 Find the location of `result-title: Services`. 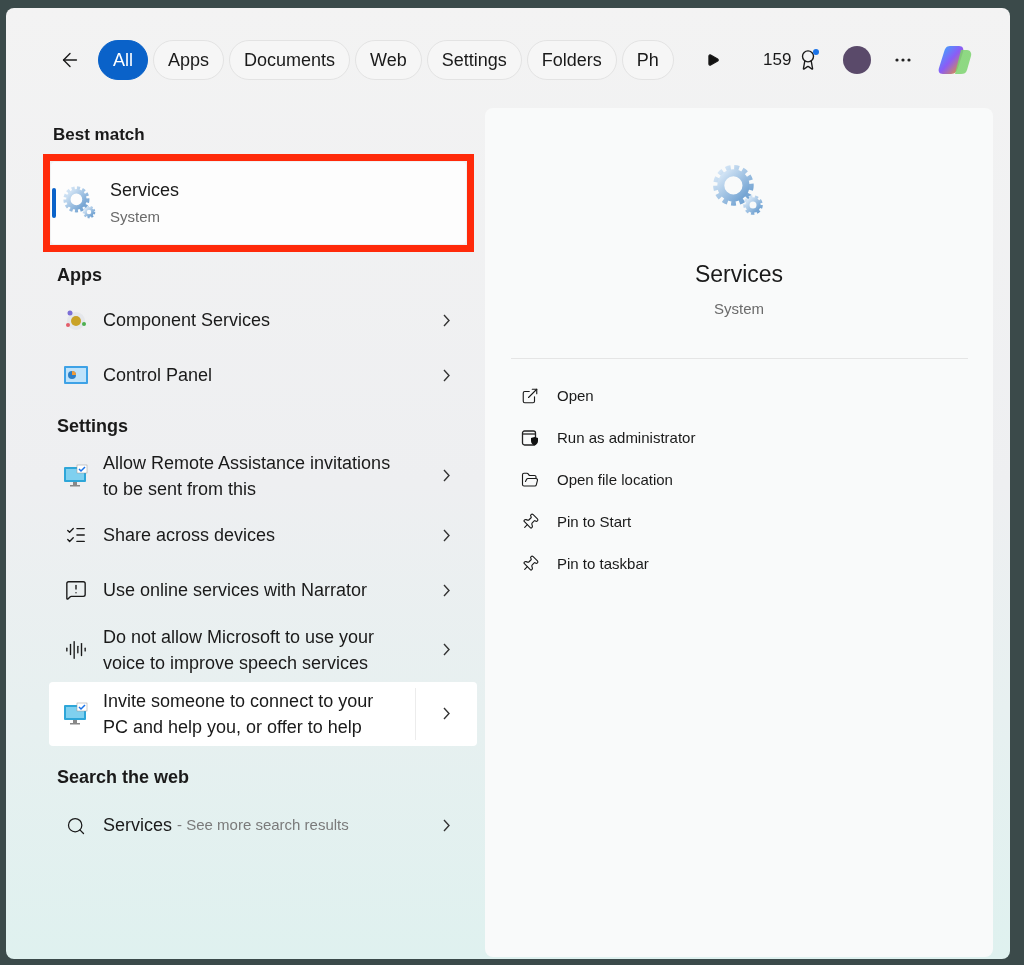

result-title: Services is located at coordinates (145, 190).